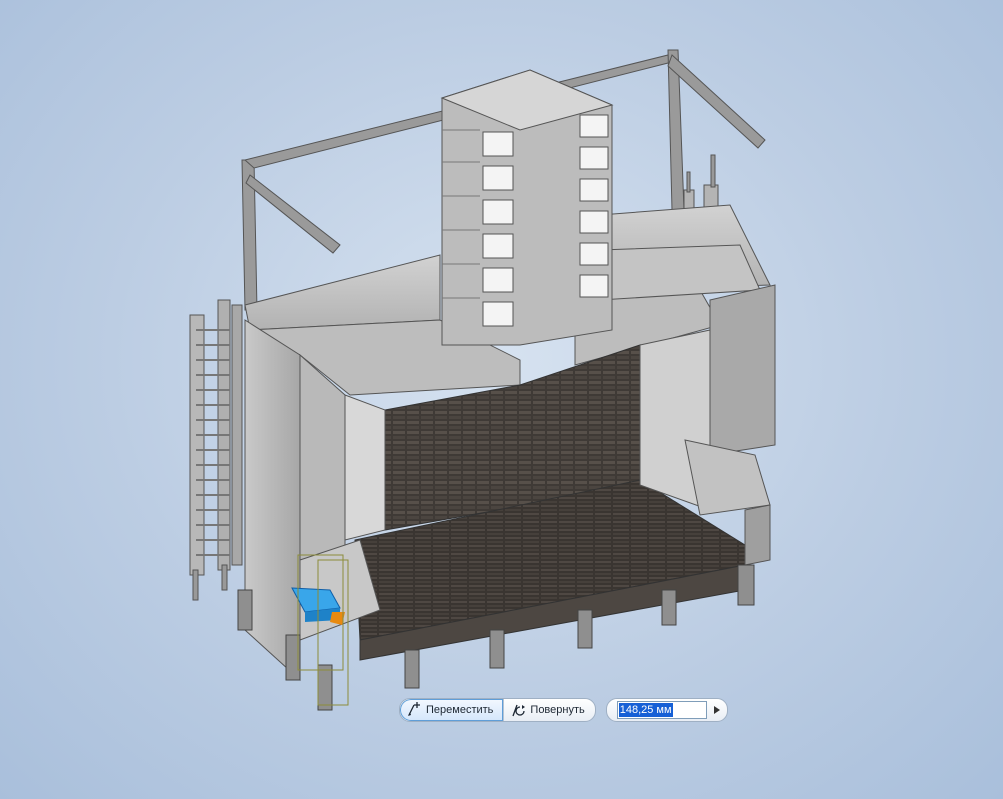 This screenshot has width=1003, height=799. I want to click on move-arrows-icon, so click(414, 709).